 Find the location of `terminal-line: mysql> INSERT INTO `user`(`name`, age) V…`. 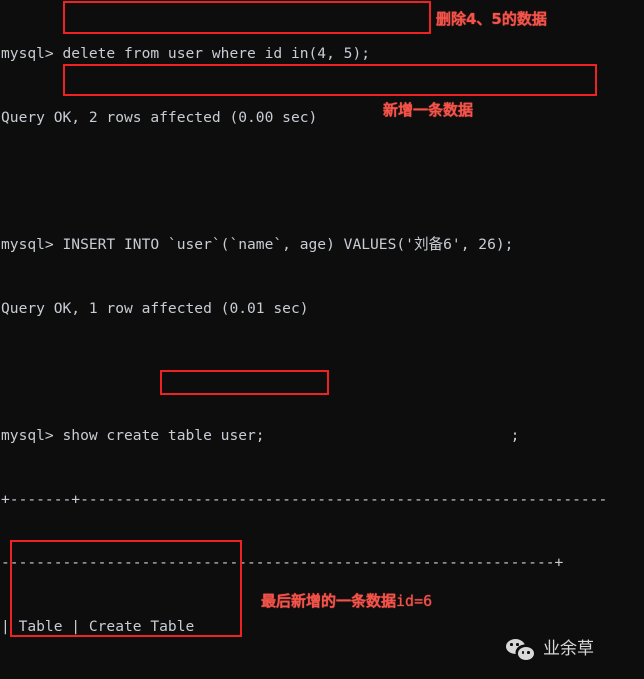

terminal-line: mysql> INSERT INTO `user`(`name`, age) V… is located at coordinates (257, 245).